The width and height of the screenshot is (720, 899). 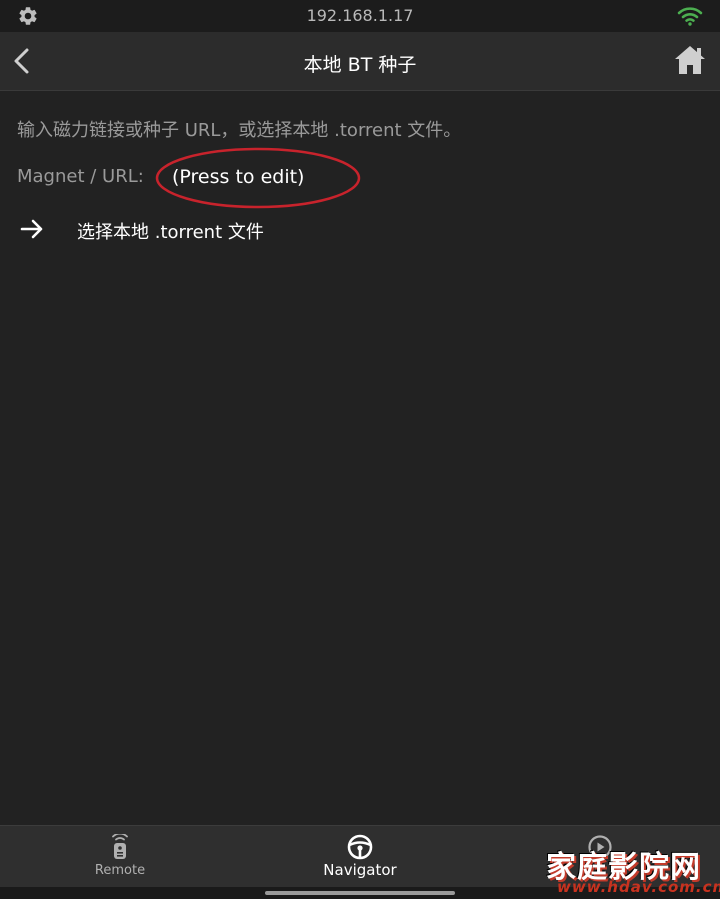 What do you see at coordinates (160, 179) in the screenshot?
I see `magnet-url-row: Magnet / URL: (Press to edit)` at bounding box center [160, 179].